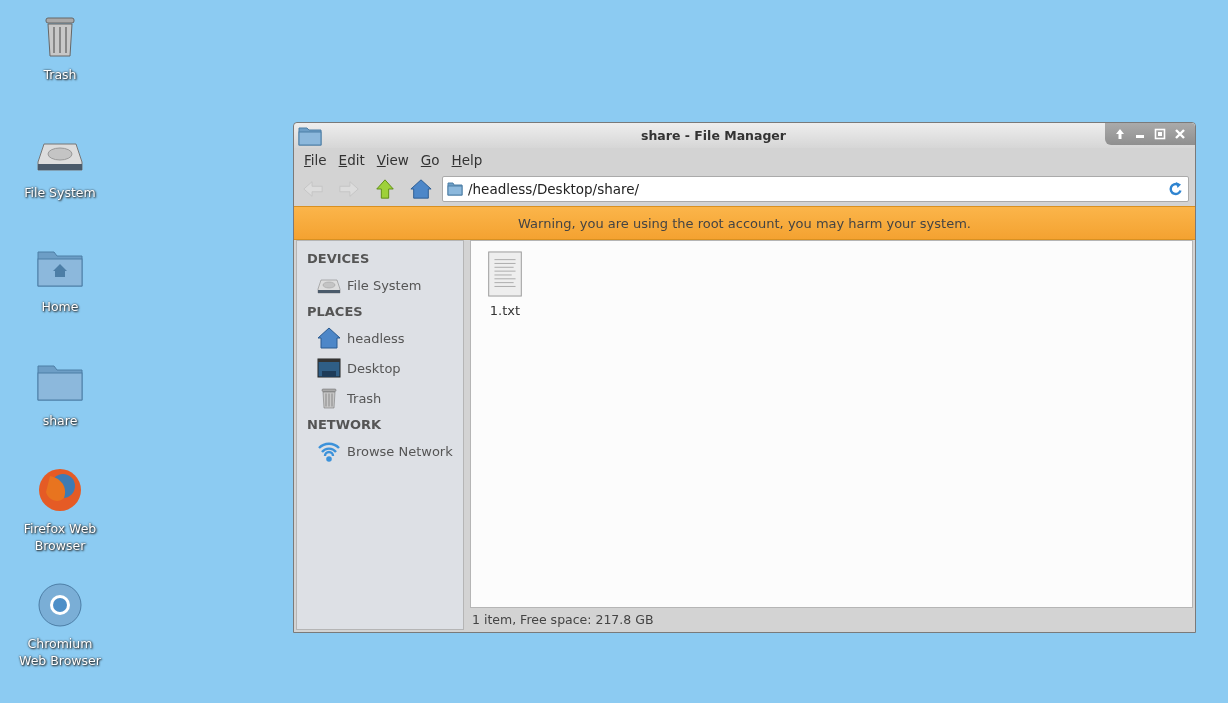 The image size is (1228, 703). I want to click on chromium-icon, so click(60, 605).